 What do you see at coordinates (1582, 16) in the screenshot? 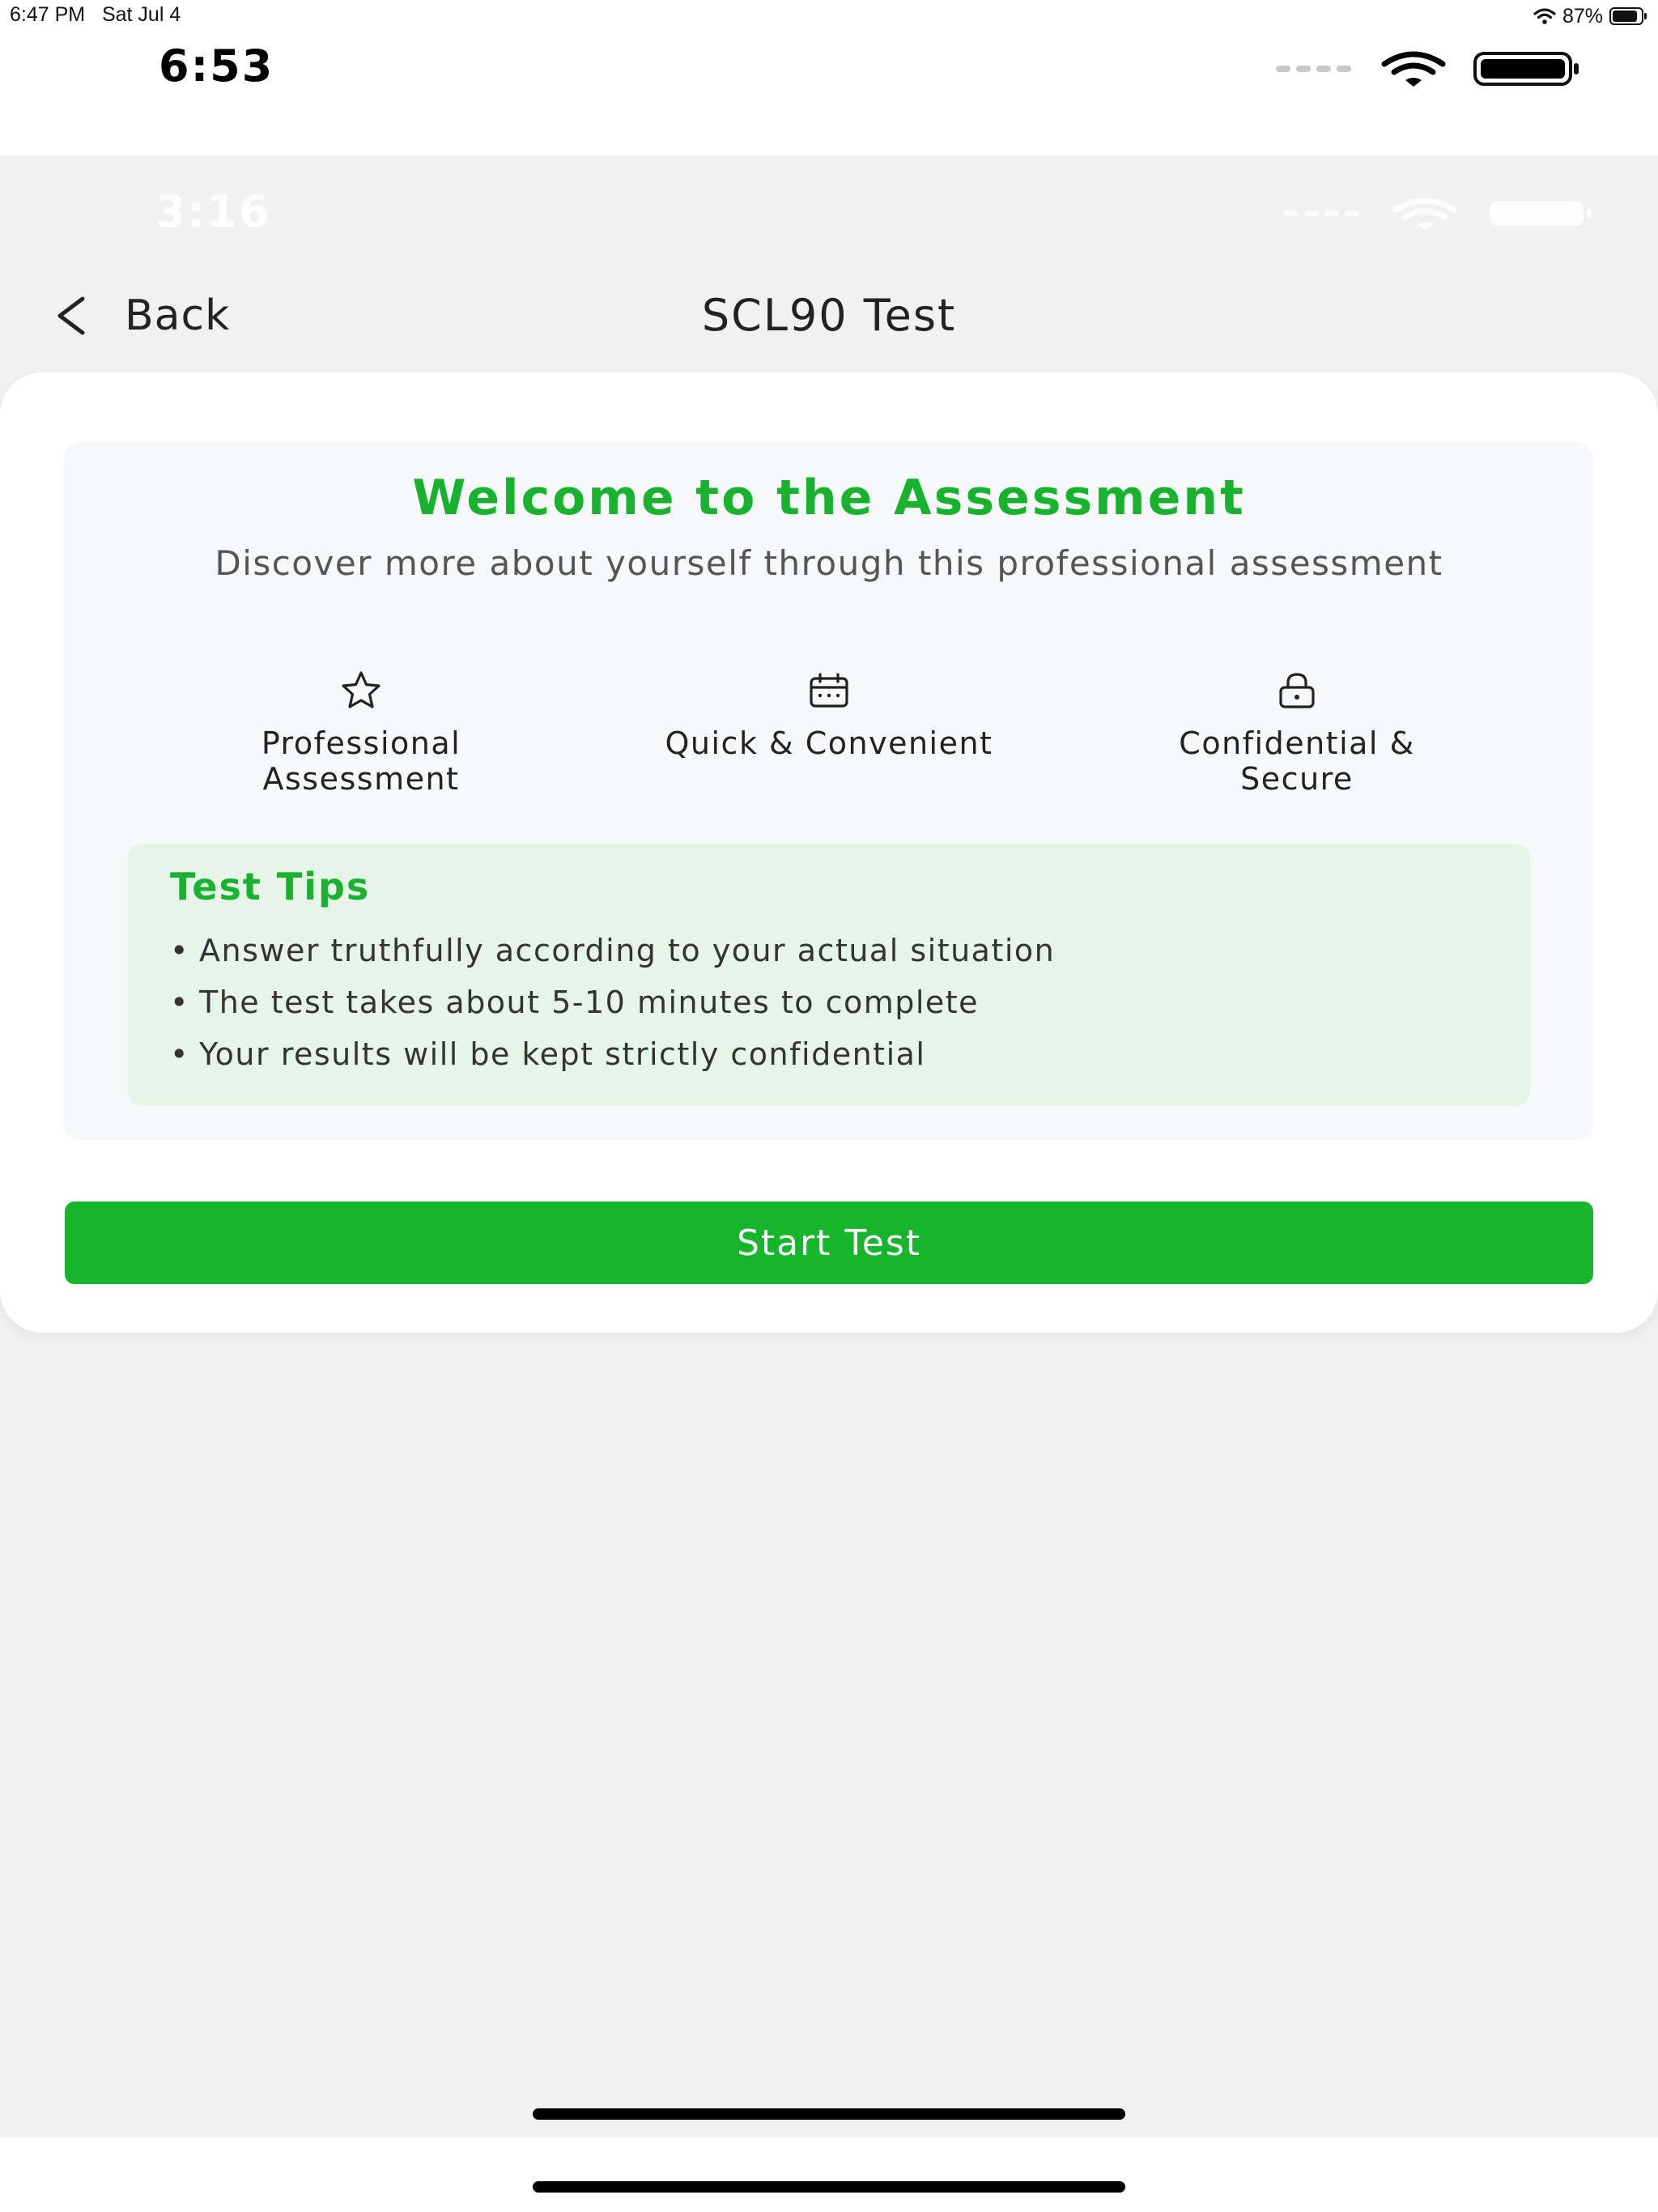
I see `battery-percent: 87%` at bounding box center [1582, 16].